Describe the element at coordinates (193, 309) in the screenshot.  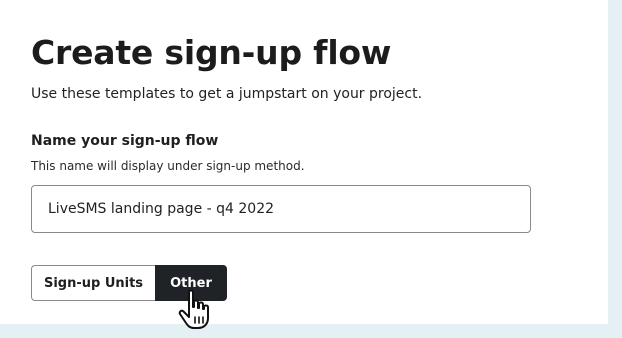
I see `hand-pointer-icon` at that location.